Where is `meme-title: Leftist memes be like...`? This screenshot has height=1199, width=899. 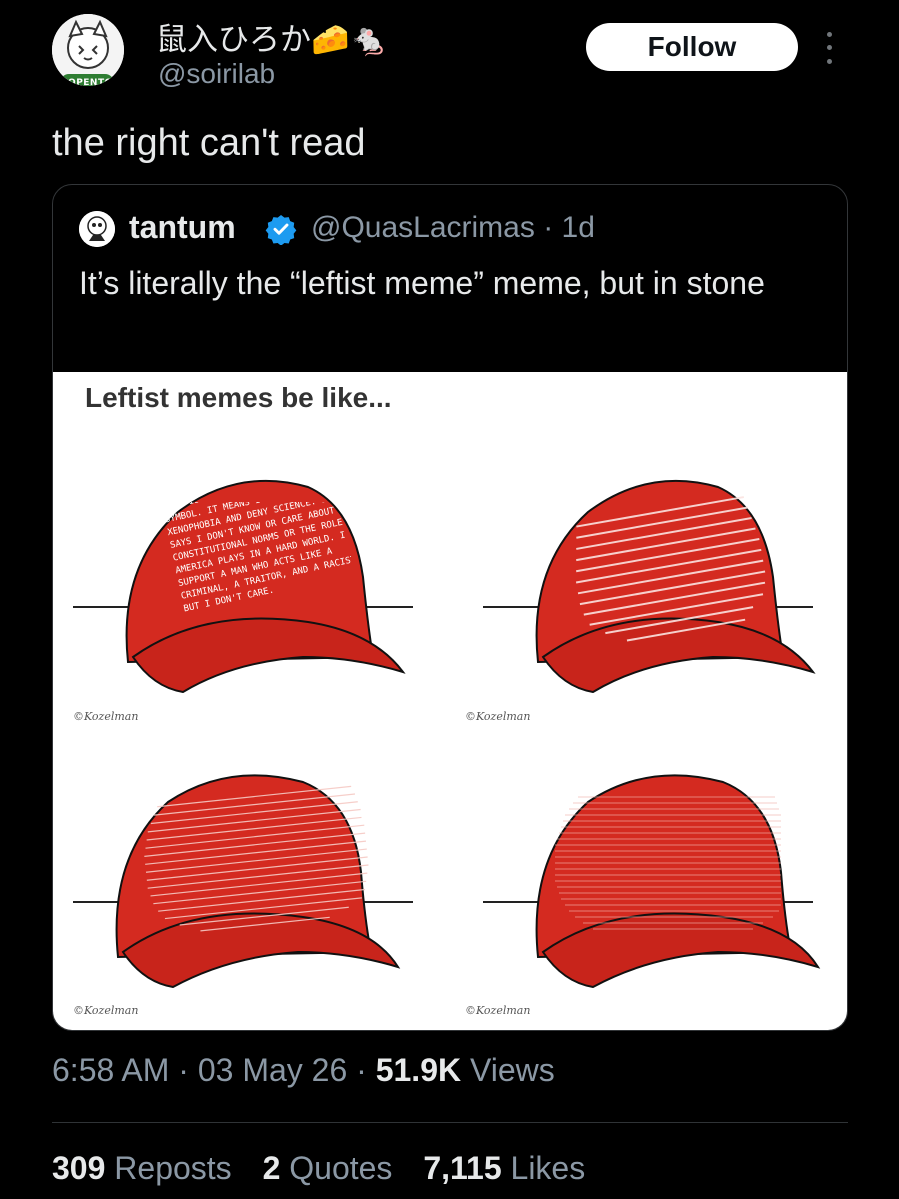 meme-title: Leftist memes be like... is located at coordinates (238, 397).